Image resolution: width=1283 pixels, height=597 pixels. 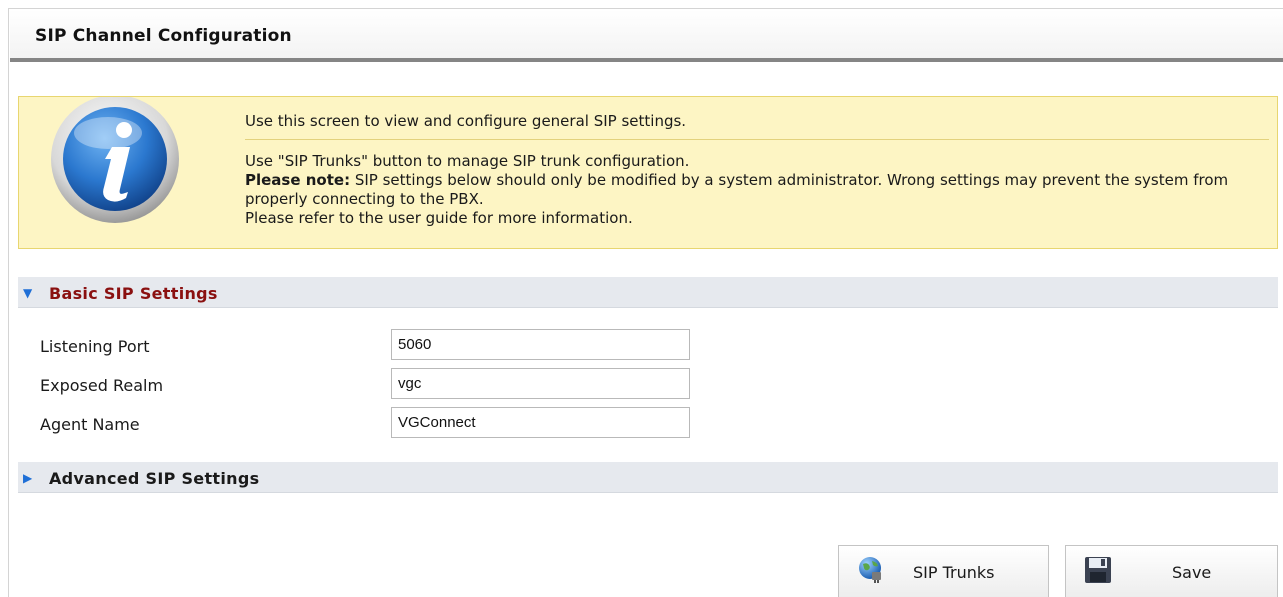 I want to click on save-button: Save, so click(x=1171, y=571).